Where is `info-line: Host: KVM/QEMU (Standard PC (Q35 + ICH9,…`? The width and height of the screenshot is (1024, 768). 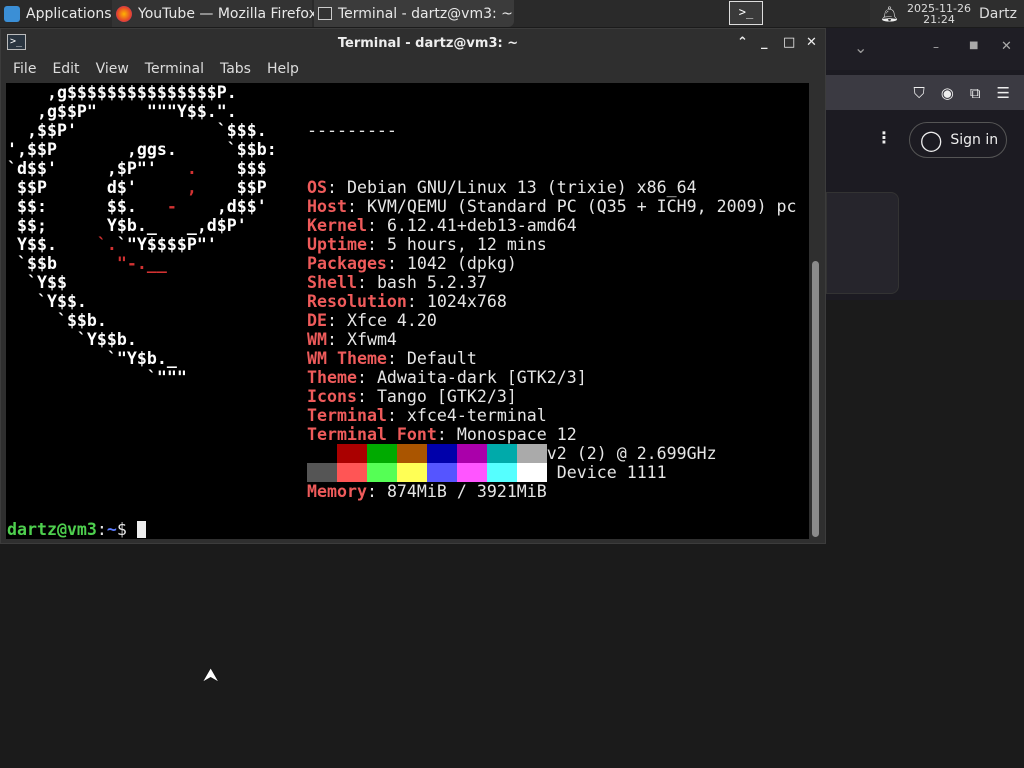
info-line: Host: KVM/QEMU (Standard PC (Q35 + ICH9,… is located at coordinates (552, 206).